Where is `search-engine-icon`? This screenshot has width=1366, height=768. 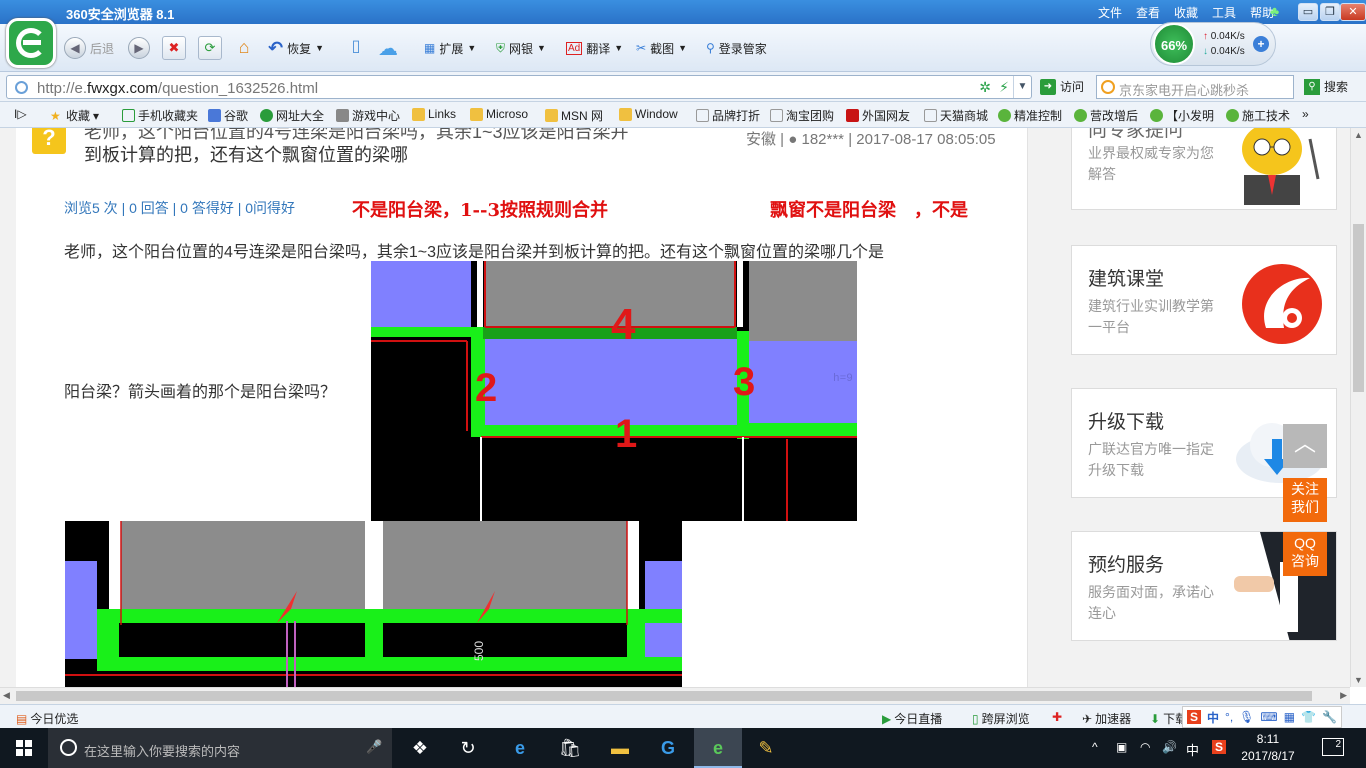
search-engine-icon is located at coordinates (1108, 87).